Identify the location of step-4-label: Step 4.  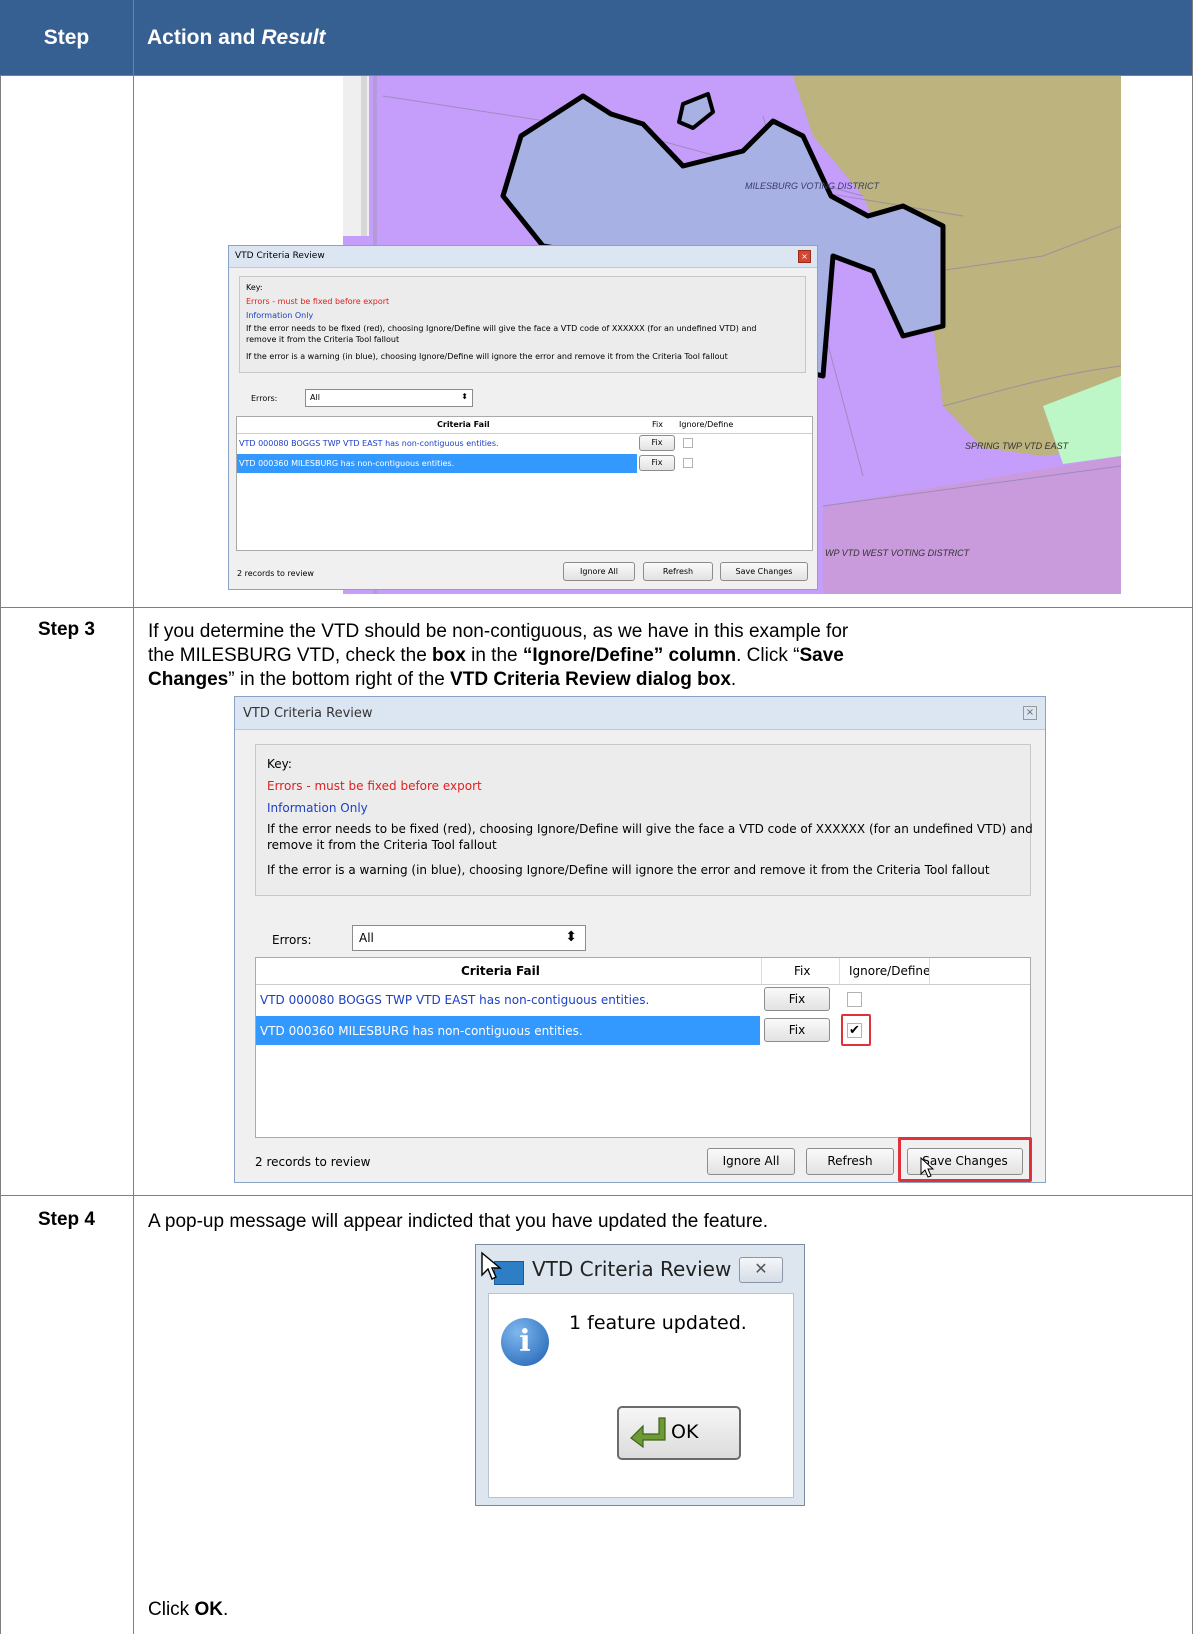
(66, 1219).